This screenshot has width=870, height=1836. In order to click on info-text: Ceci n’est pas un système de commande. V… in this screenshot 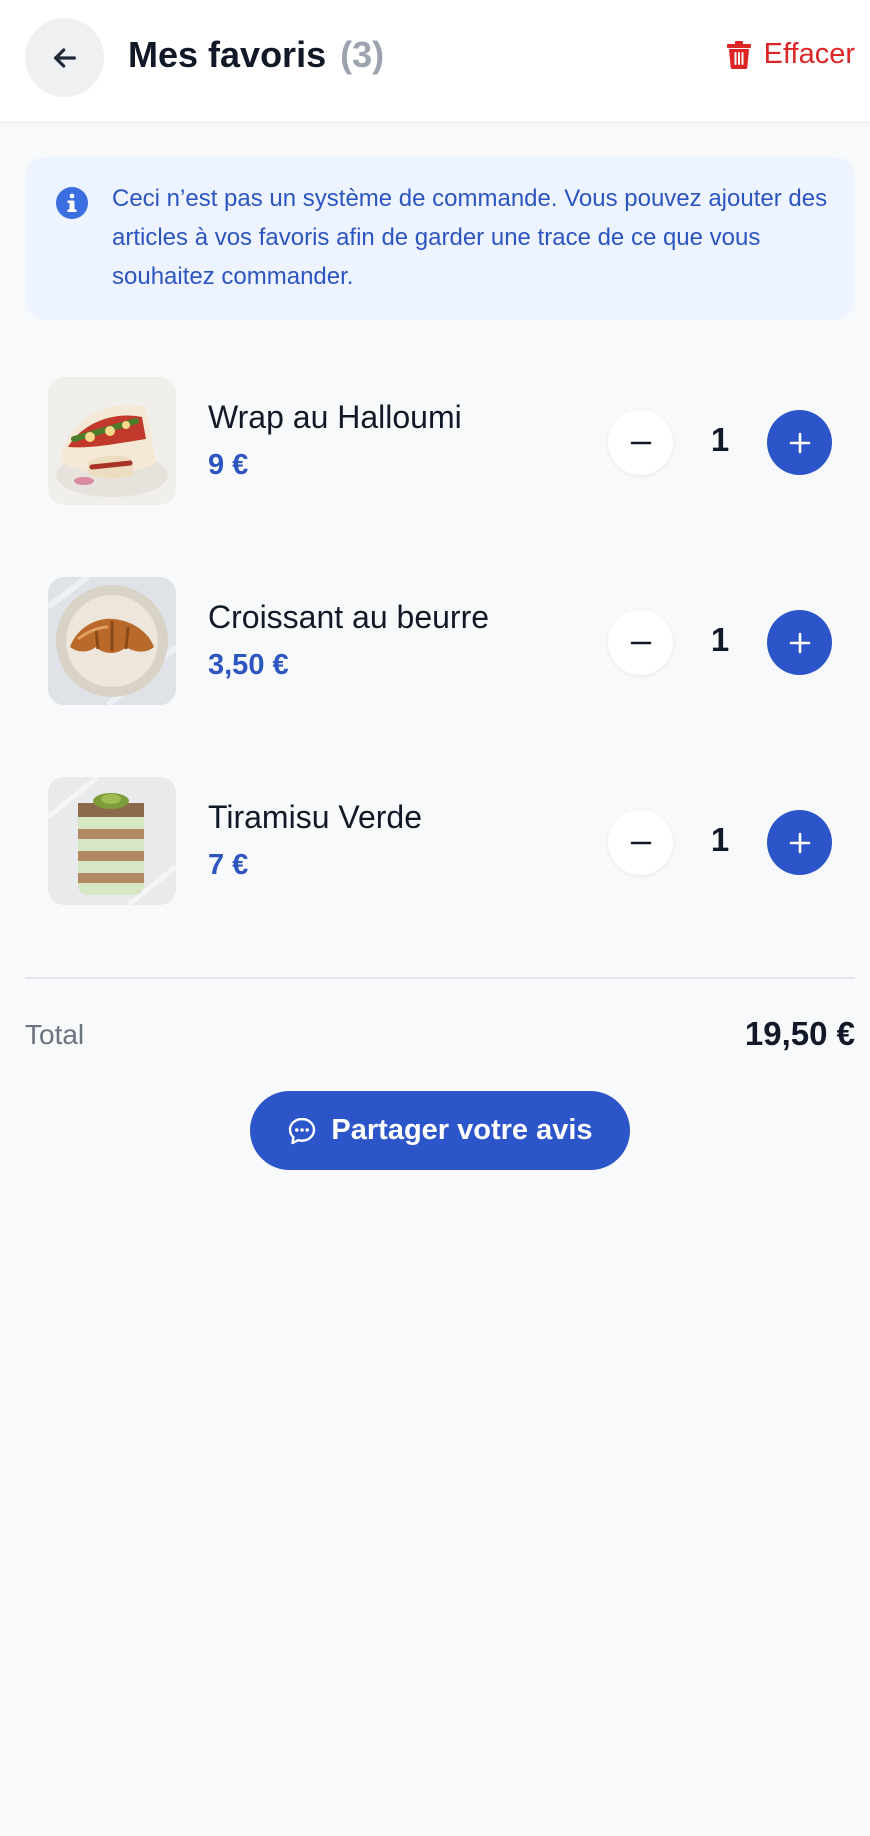, I will do `click(470, 237)`.